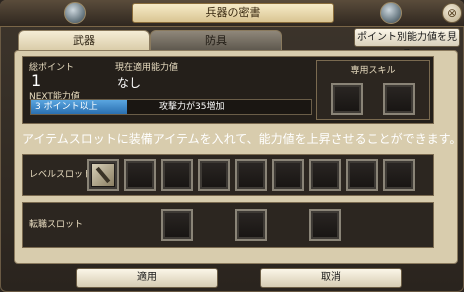 The width and height of the screenshot is (464, 292). What do you see at coordinates (129, 83) in the screenshot?
I see `current-stat-value: なし` at bounding box center [129, 83].